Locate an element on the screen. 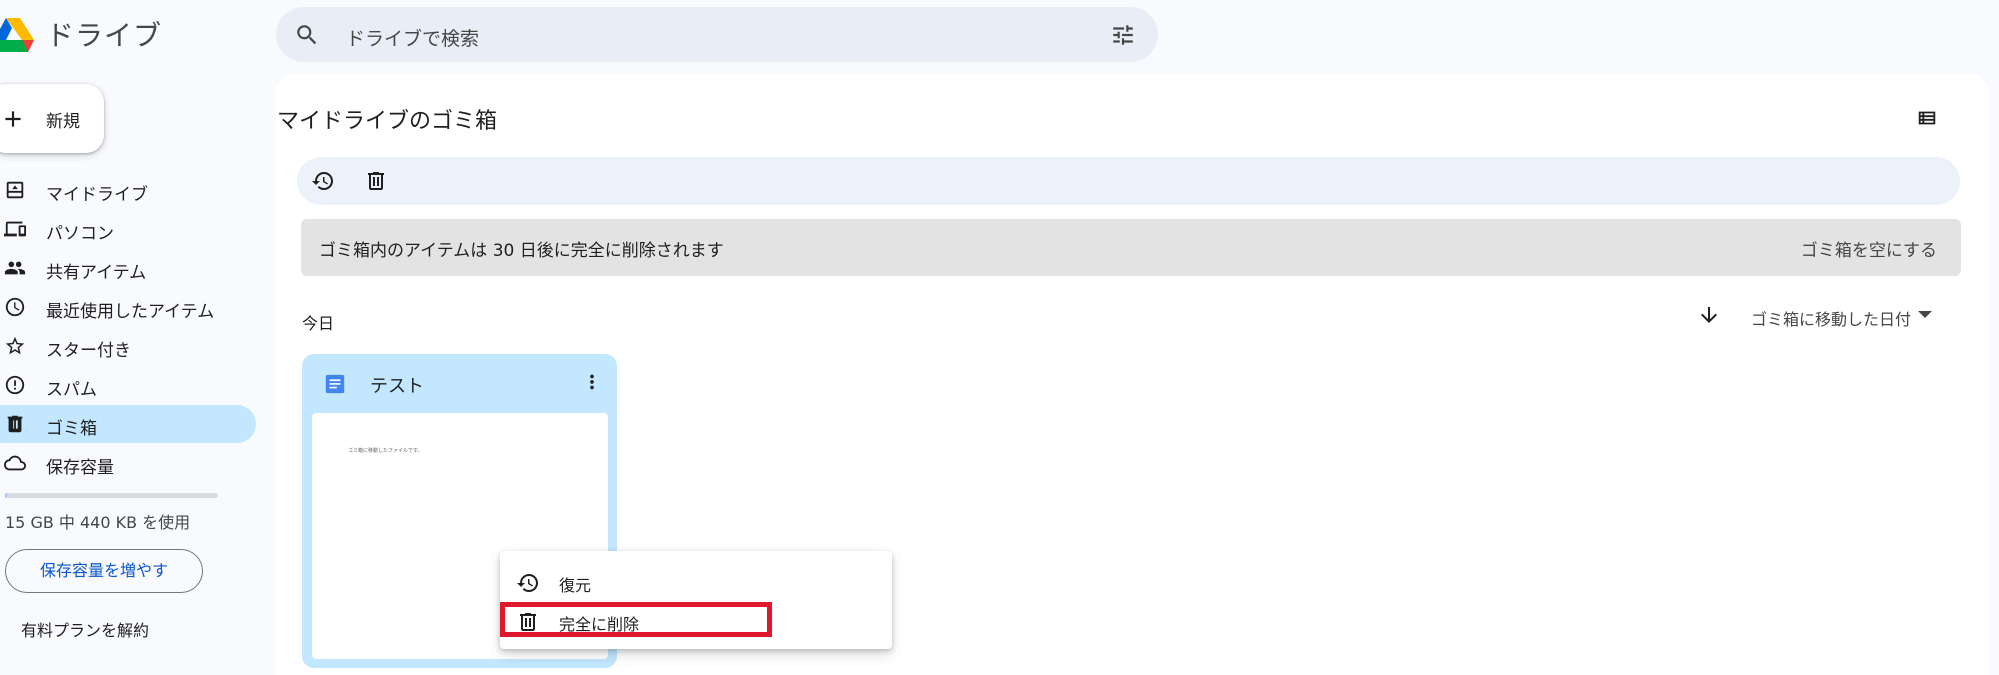 The image size is (1999, 675). sidebar-item-label: 保存容量 is located at coordinates (80, 468).